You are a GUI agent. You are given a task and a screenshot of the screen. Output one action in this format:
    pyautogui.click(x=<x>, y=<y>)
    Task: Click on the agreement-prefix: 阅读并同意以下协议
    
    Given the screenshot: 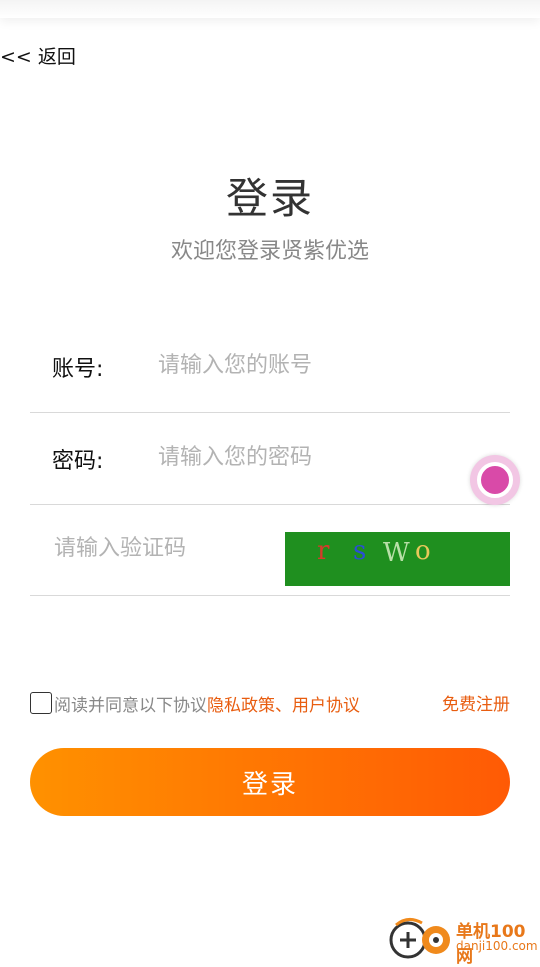 What is the action you would take?
    pyautogui.click(x=130, y=705)
    